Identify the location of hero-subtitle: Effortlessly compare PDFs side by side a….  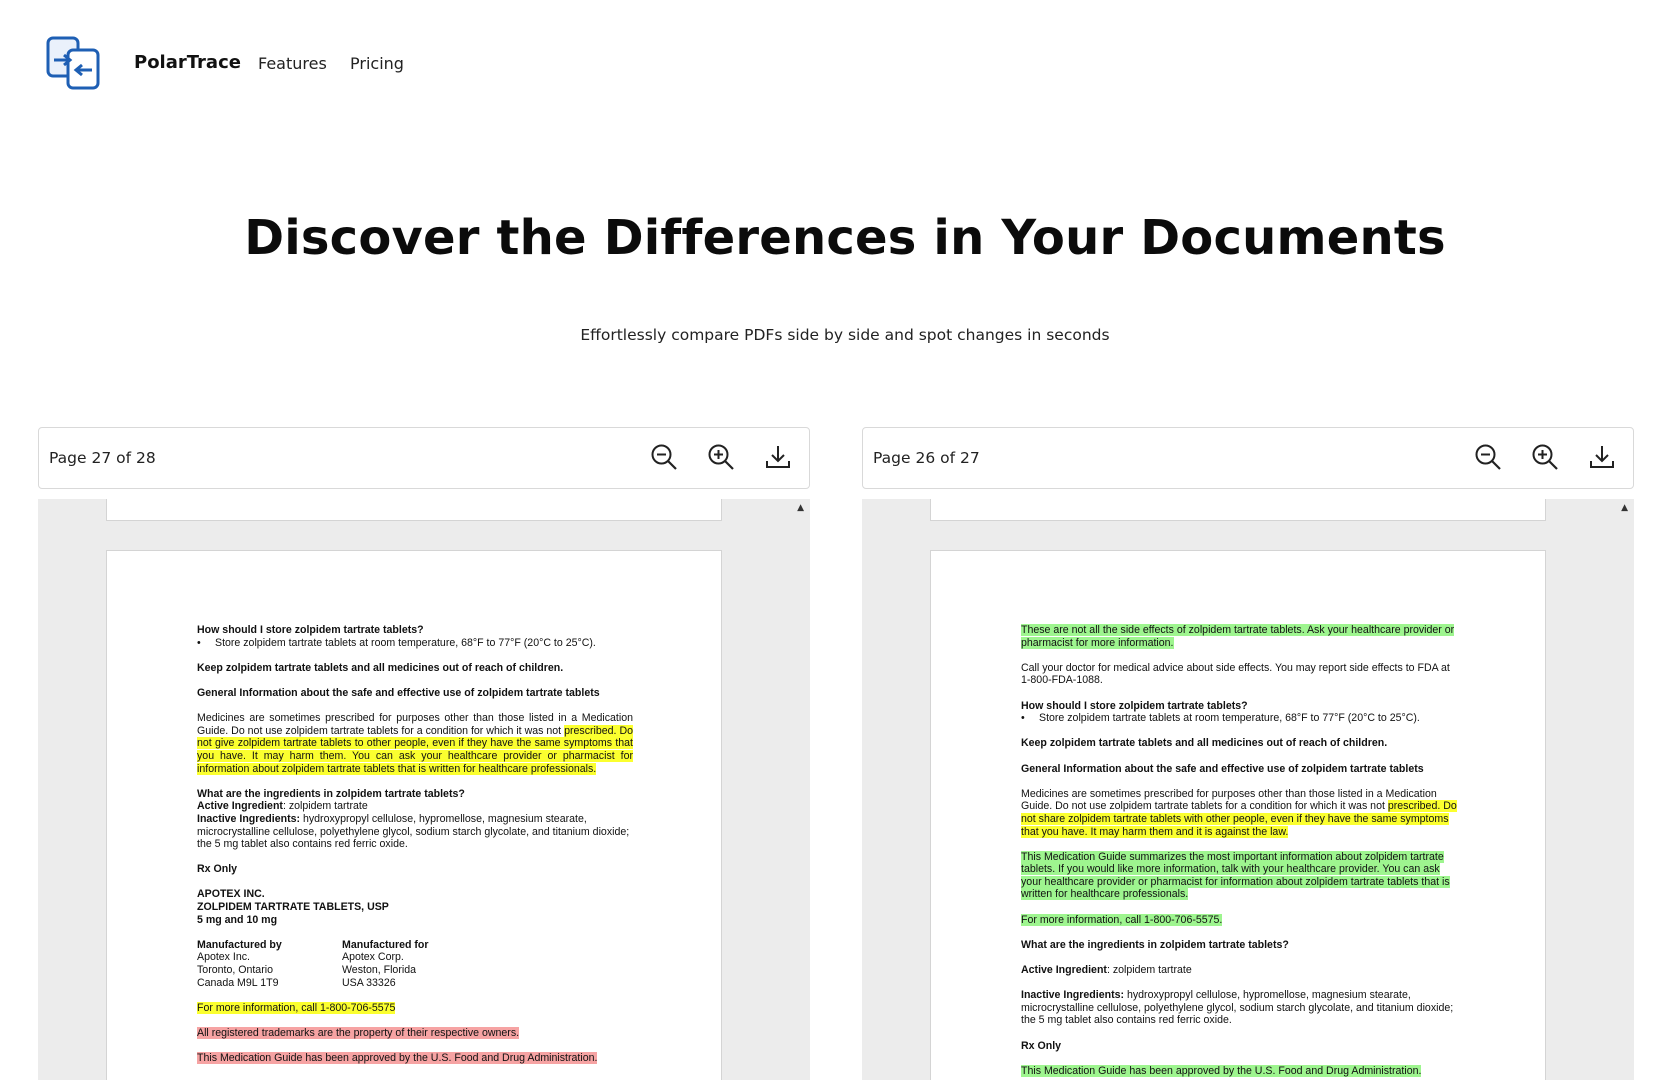
(845, 335).